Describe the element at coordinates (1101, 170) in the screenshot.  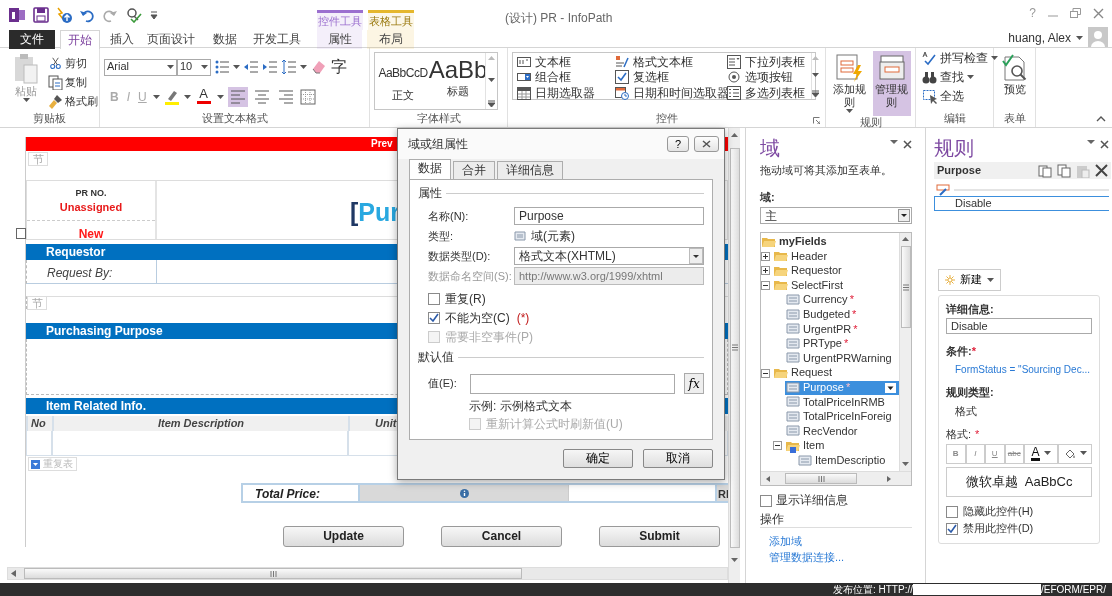
I see `delete-icon` at that location.